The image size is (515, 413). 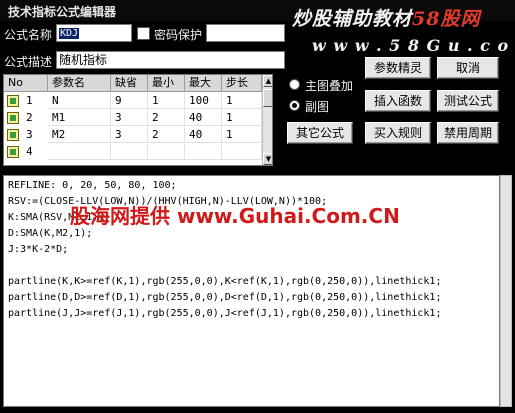 What do you see at coordinates (398, 68) in the screenshot?
I see `param-wizard-button: 参数精灵` at bounding box center [398, 68].